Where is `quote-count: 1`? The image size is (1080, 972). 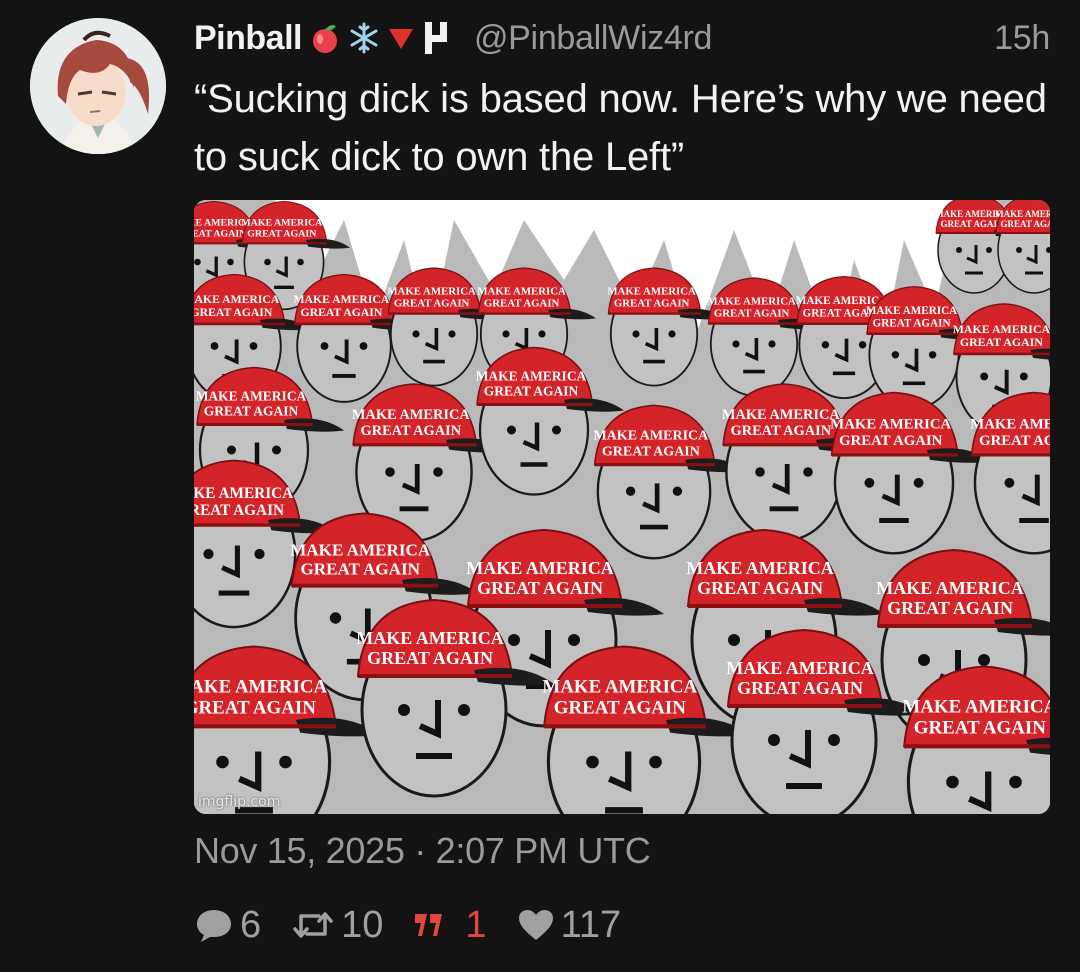
quote-count: 1 is located at coordinates (476, 924).